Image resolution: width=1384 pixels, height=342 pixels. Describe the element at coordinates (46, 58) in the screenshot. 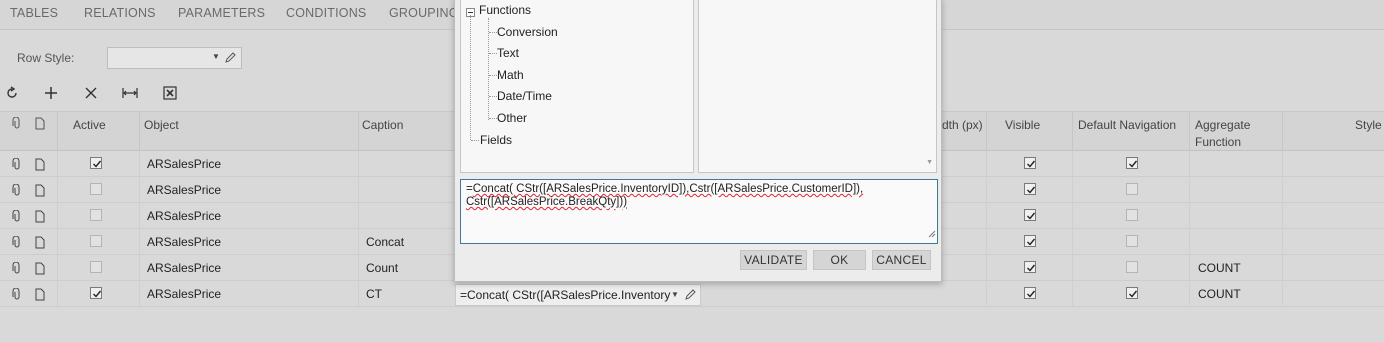

I see `row-style-label: Row Style:` at that location.